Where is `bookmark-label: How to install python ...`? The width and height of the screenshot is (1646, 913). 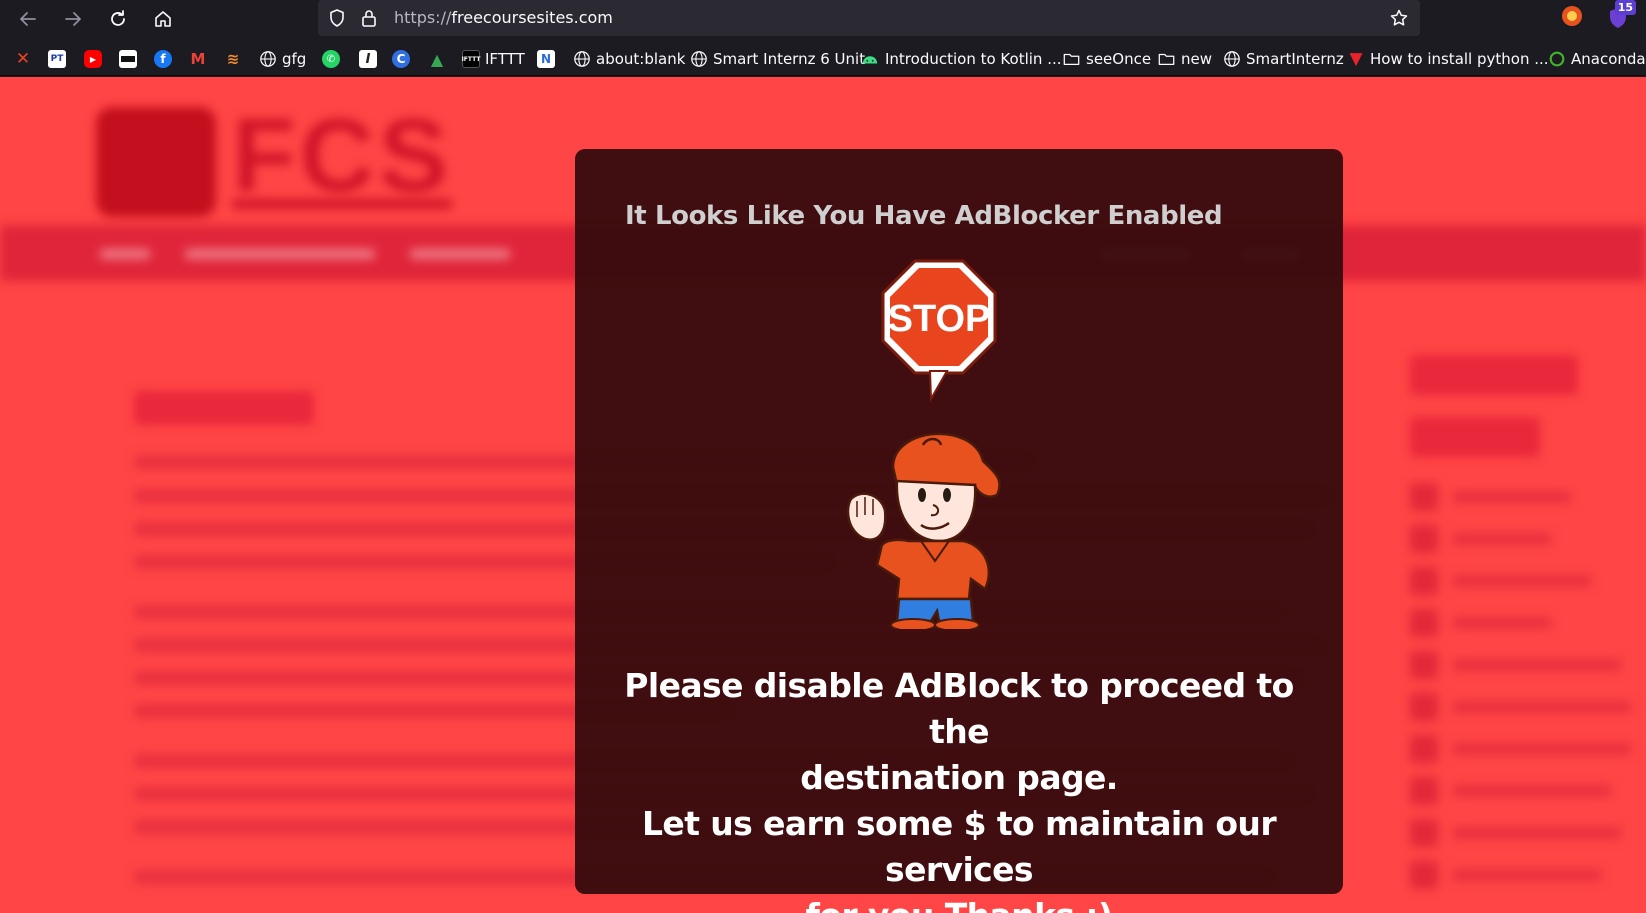
bookmark-label: How to install python ... is located at coordinates (1459, 59).